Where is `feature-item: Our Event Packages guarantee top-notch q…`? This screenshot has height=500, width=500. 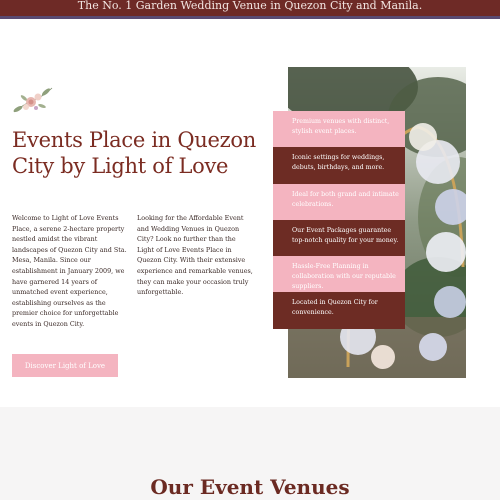 feature-item: Our Event Packages guarantee top-notch q… is located at coordinates (339, 238).